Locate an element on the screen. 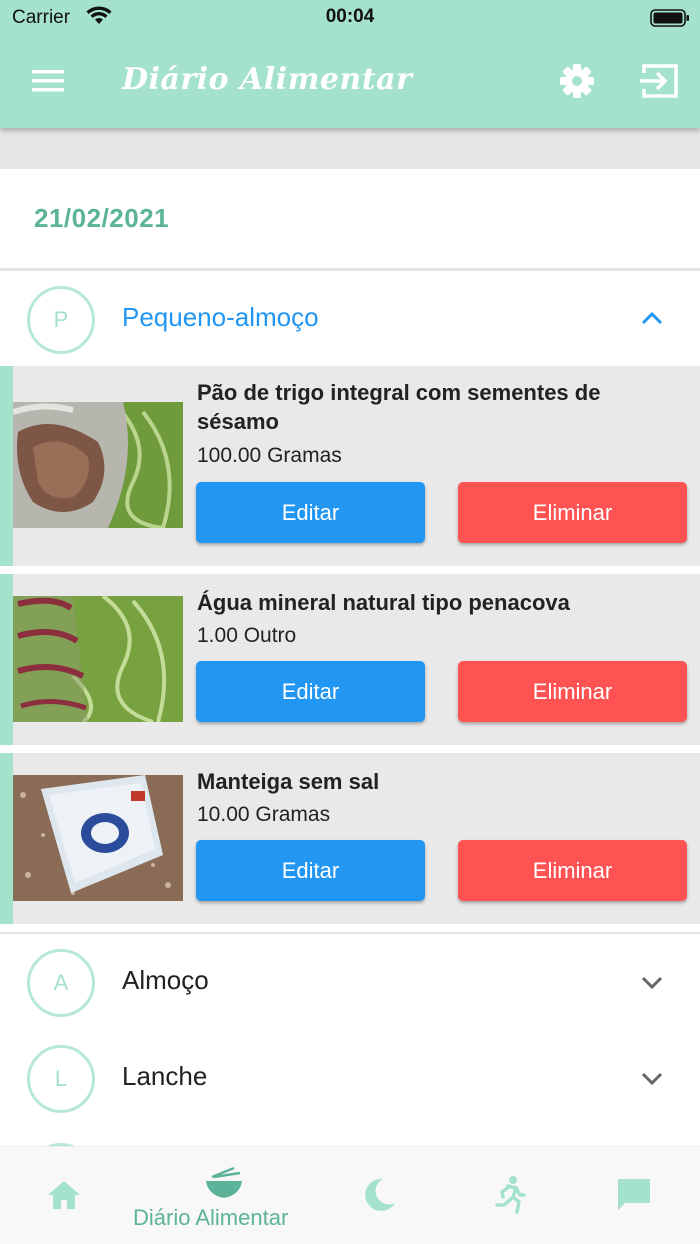 The image size is (700, 1244). food-item-quantity: 1.00 Outro is located at coordinates (247, 635).